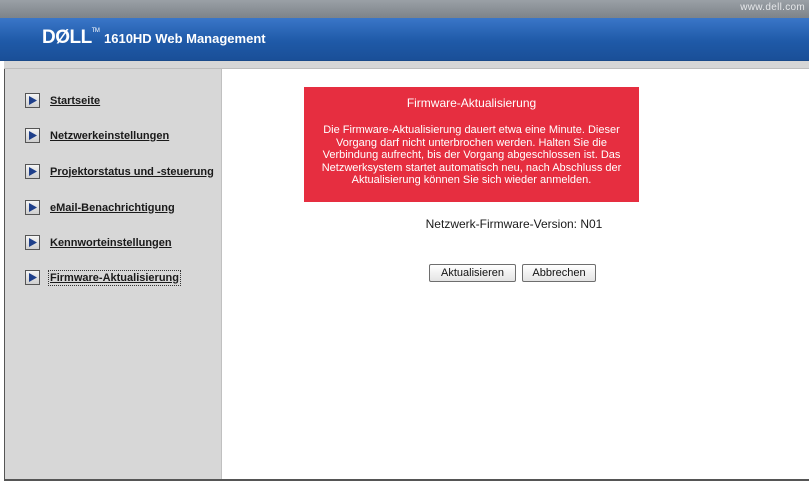  Describe the element at coordinates (404, 9) in the screenshot. I see `top-bar: www.dell.com` at that location.